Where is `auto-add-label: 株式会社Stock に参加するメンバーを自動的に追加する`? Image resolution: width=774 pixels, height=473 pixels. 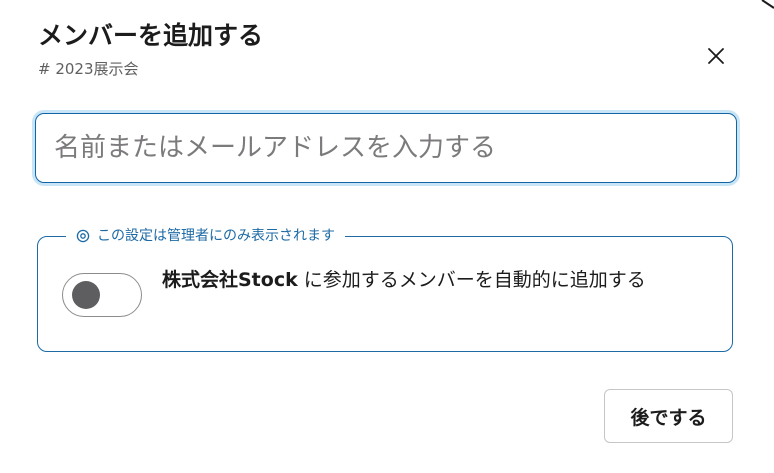 auto-add-label: 株式会社Stock に参加するメンバーを自動的に追加する is located at coordinates (436, 280).